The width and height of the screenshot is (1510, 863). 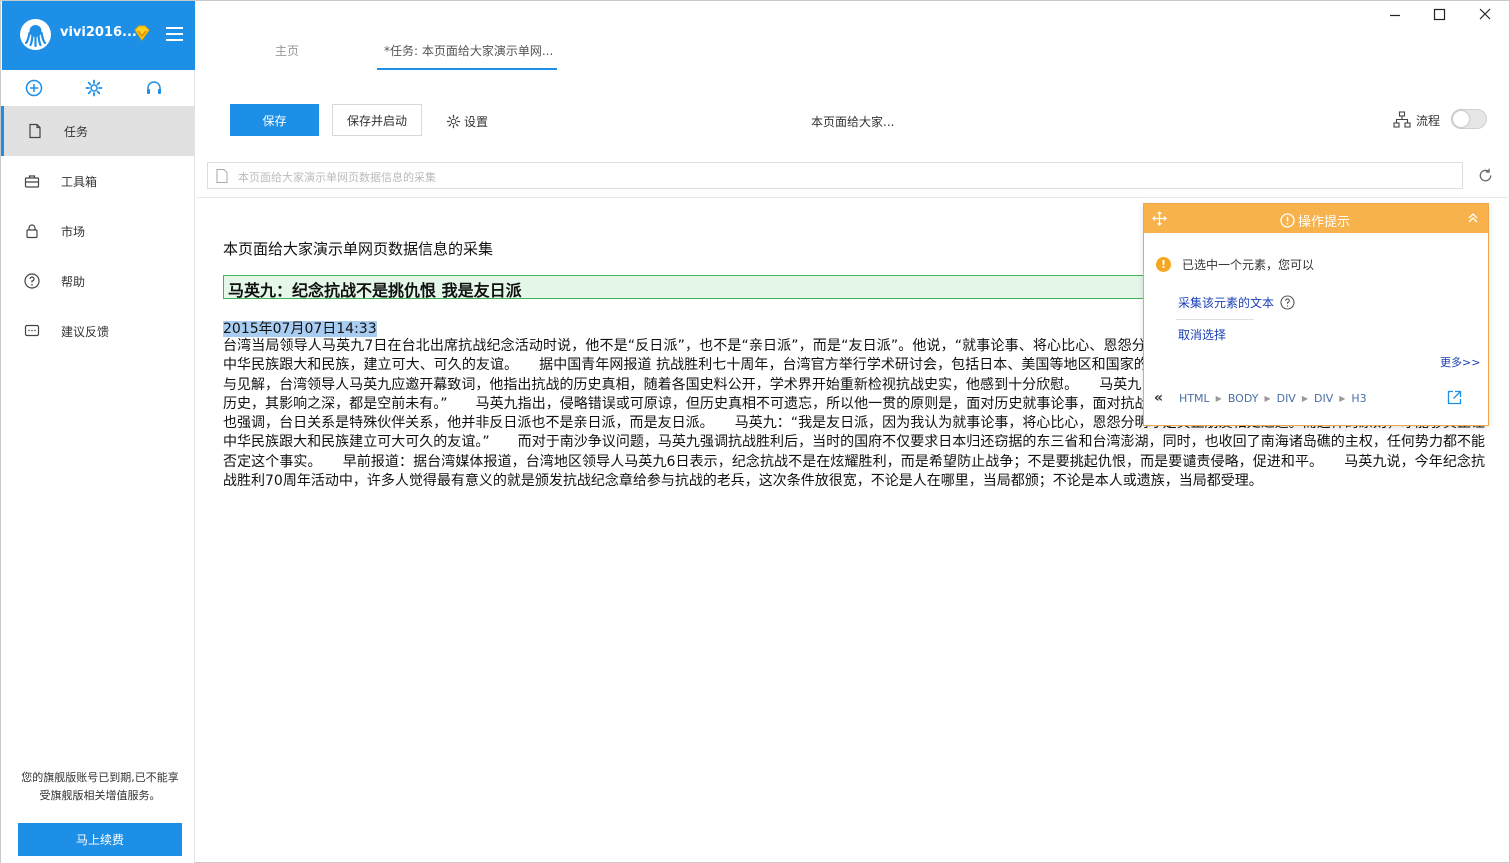 What do you see at coordinates (1428, 120) in the screenshot?
I see `flow-label: 流程` at bounding box center [1428, 120].